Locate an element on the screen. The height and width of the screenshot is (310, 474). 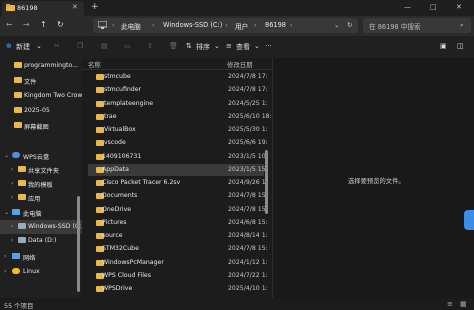
nav-scrollbar is located at coordinates (78, 244).